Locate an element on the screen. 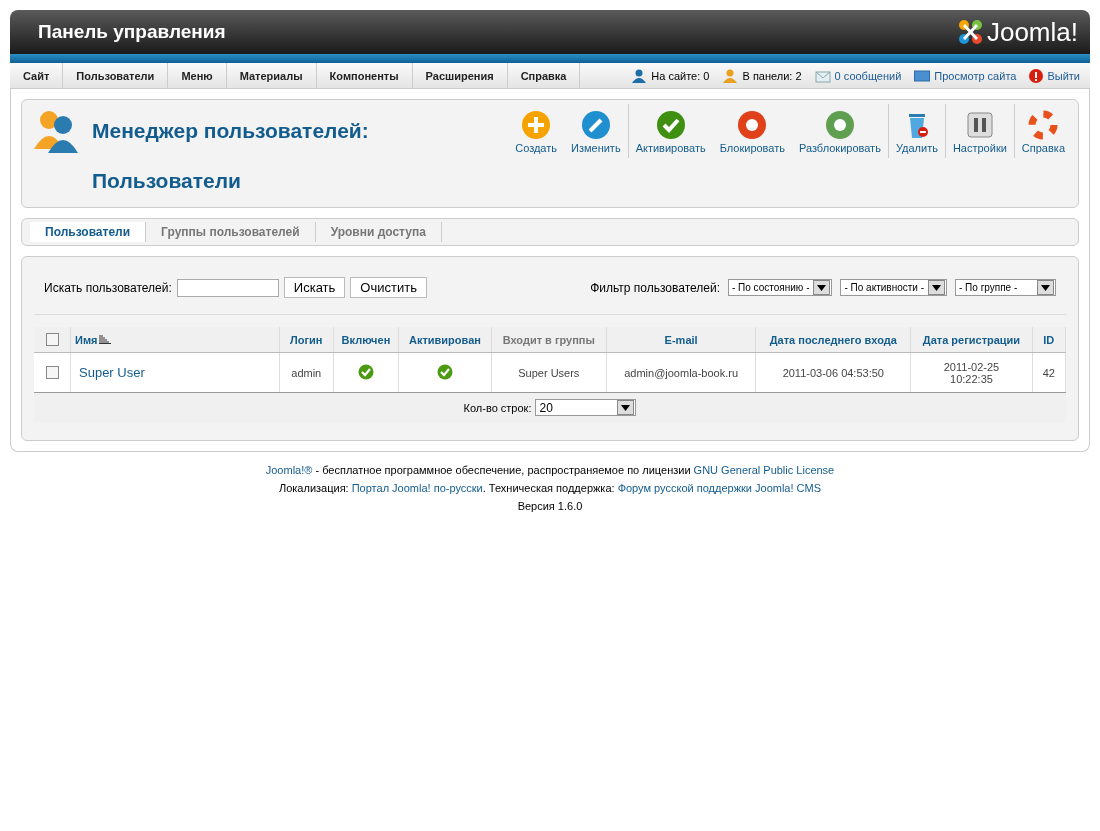 The height and width of the screenshot is (831, 1100). tab: Пользователи is located at coordinates (88, 232).